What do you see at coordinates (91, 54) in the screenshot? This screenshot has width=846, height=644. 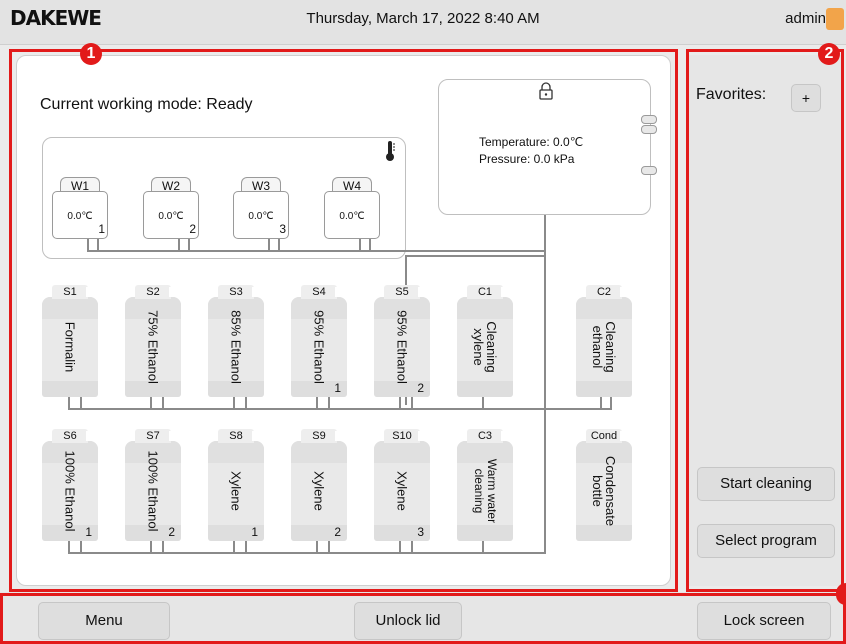 I see `callout-badge-1: 1` at bounding box center [91, 54].